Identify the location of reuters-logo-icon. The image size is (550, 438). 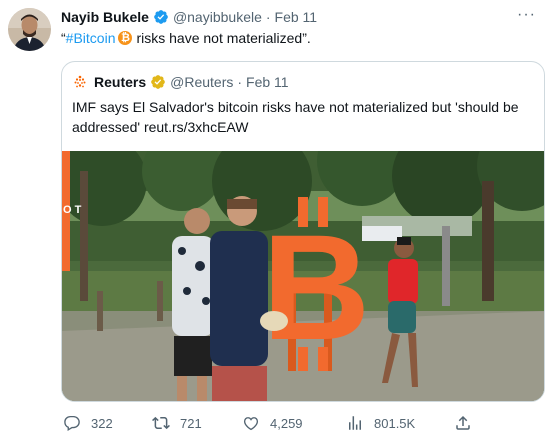
(80, 82).